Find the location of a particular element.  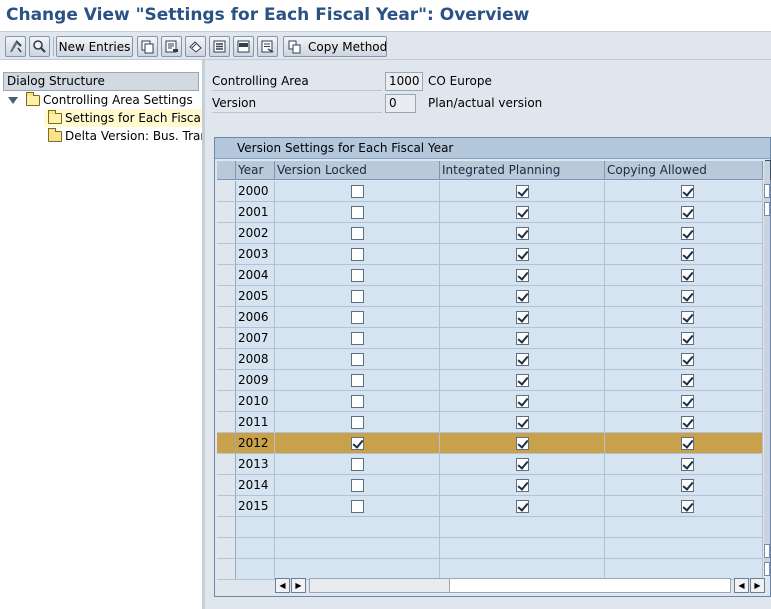

tree-item-settings-fiscal-year: Settings for Each Fiscal Year is located at coordinates (123, 118).